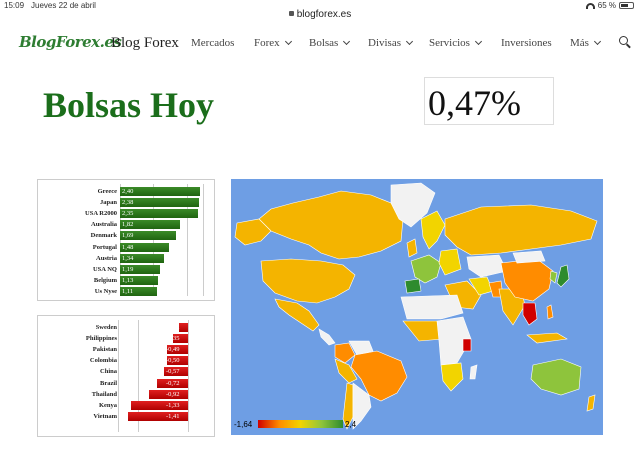 This screenshot has height=450, width=640. What do you see at coordinates (413, 286) in the screenshot?
I see `map-region-iberia` at bounding box center [413, 286].